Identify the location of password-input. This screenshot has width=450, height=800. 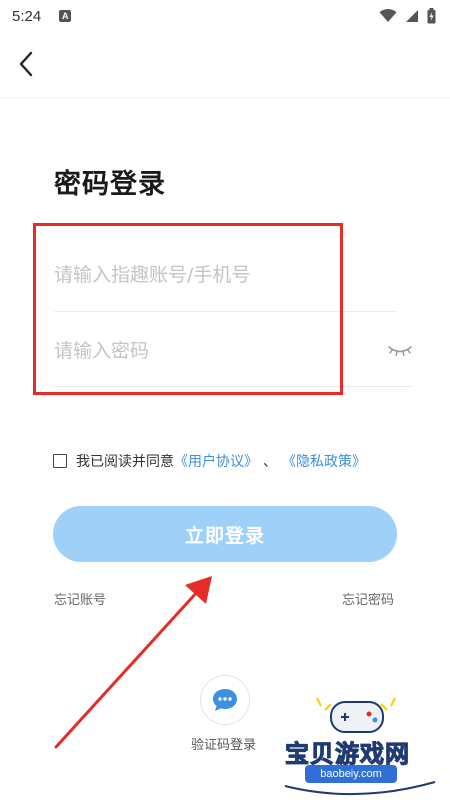
(214, 351).